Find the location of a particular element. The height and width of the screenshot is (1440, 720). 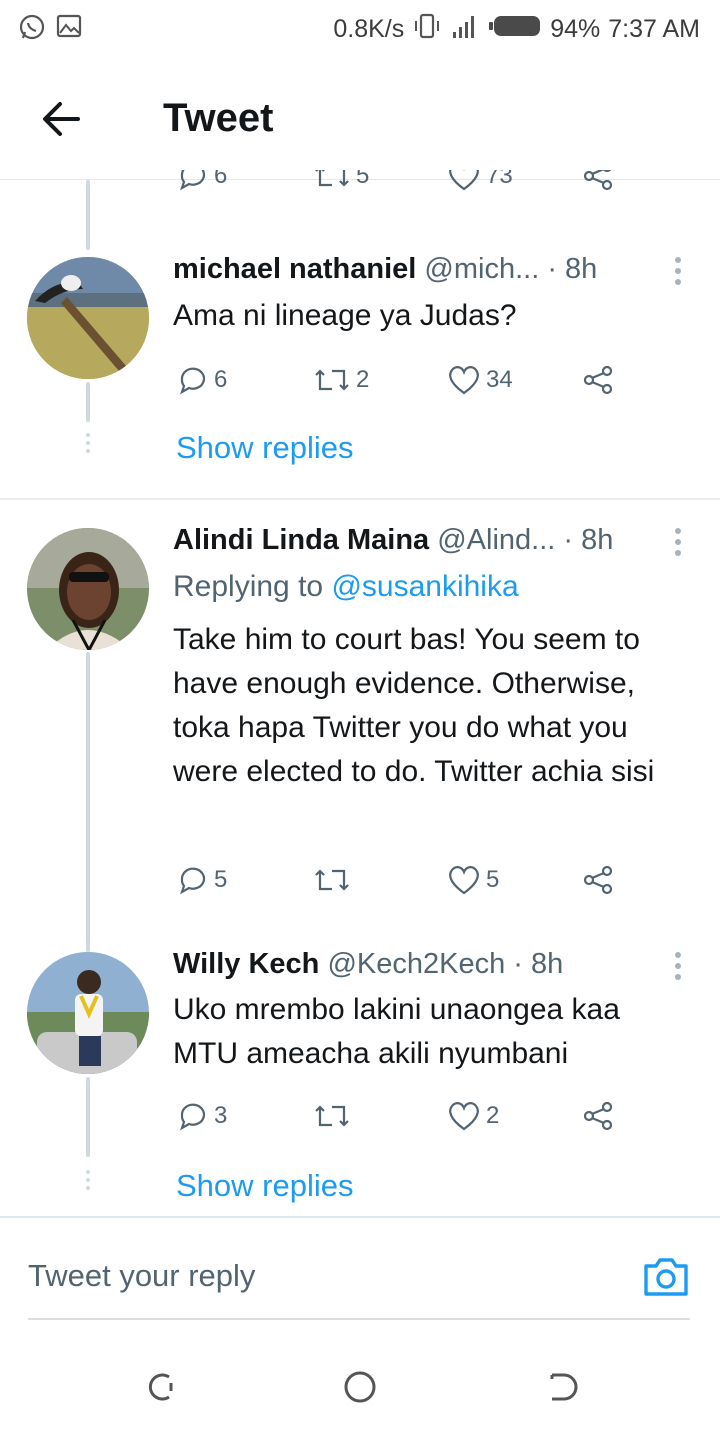

whatsapp-icon is located at coordinates (32, 30).